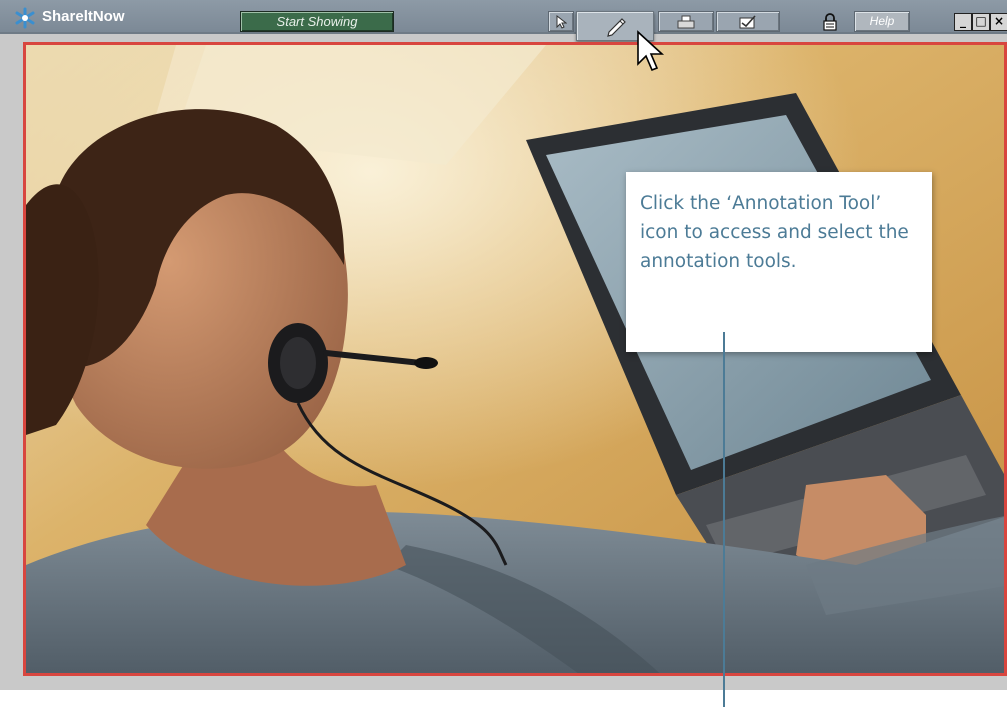 The height and width of the screenshot is (715, 1007). What do you see at coordinates (616, 27) in the screenshot?
I see `pen-annotation-icon` at bounding box center [616, 27].